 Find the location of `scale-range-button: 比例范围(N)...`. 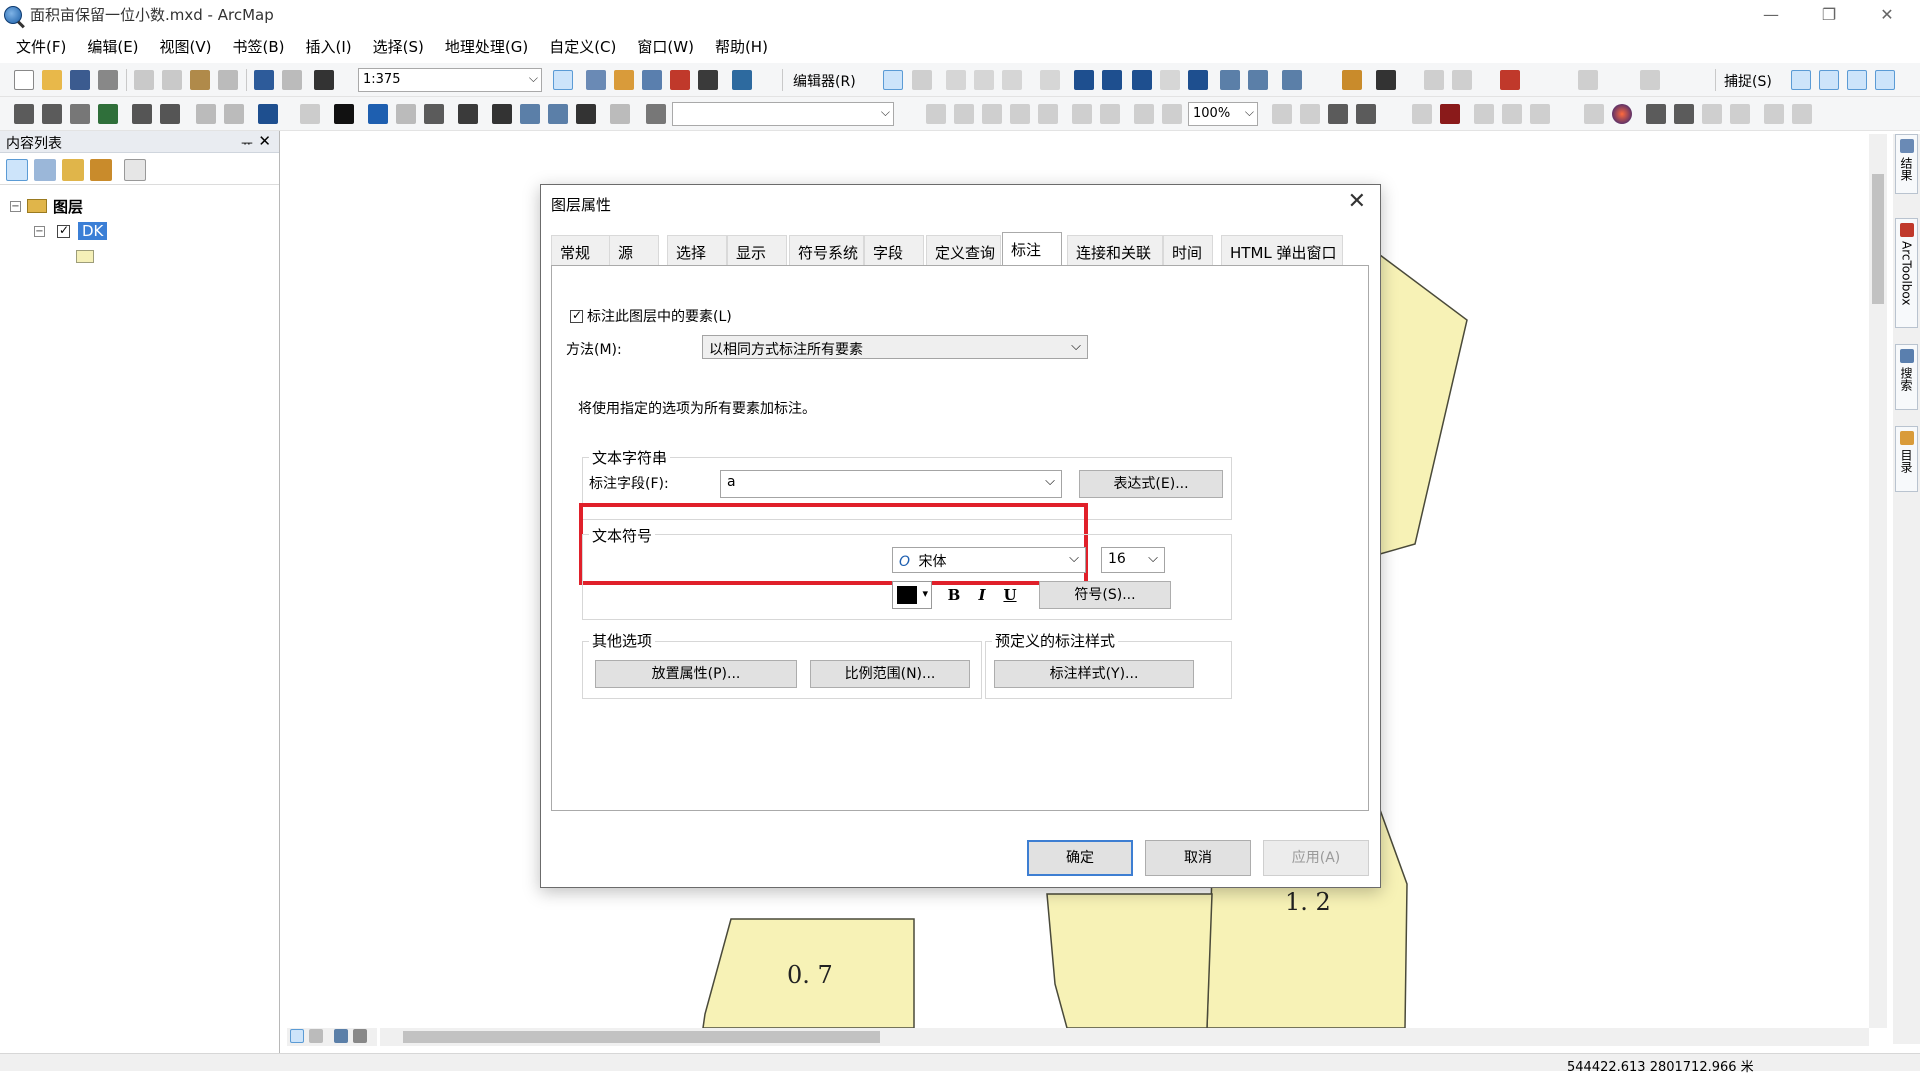

scale-range-button: 比例范围(N)... is located at coordinates (890, 674).